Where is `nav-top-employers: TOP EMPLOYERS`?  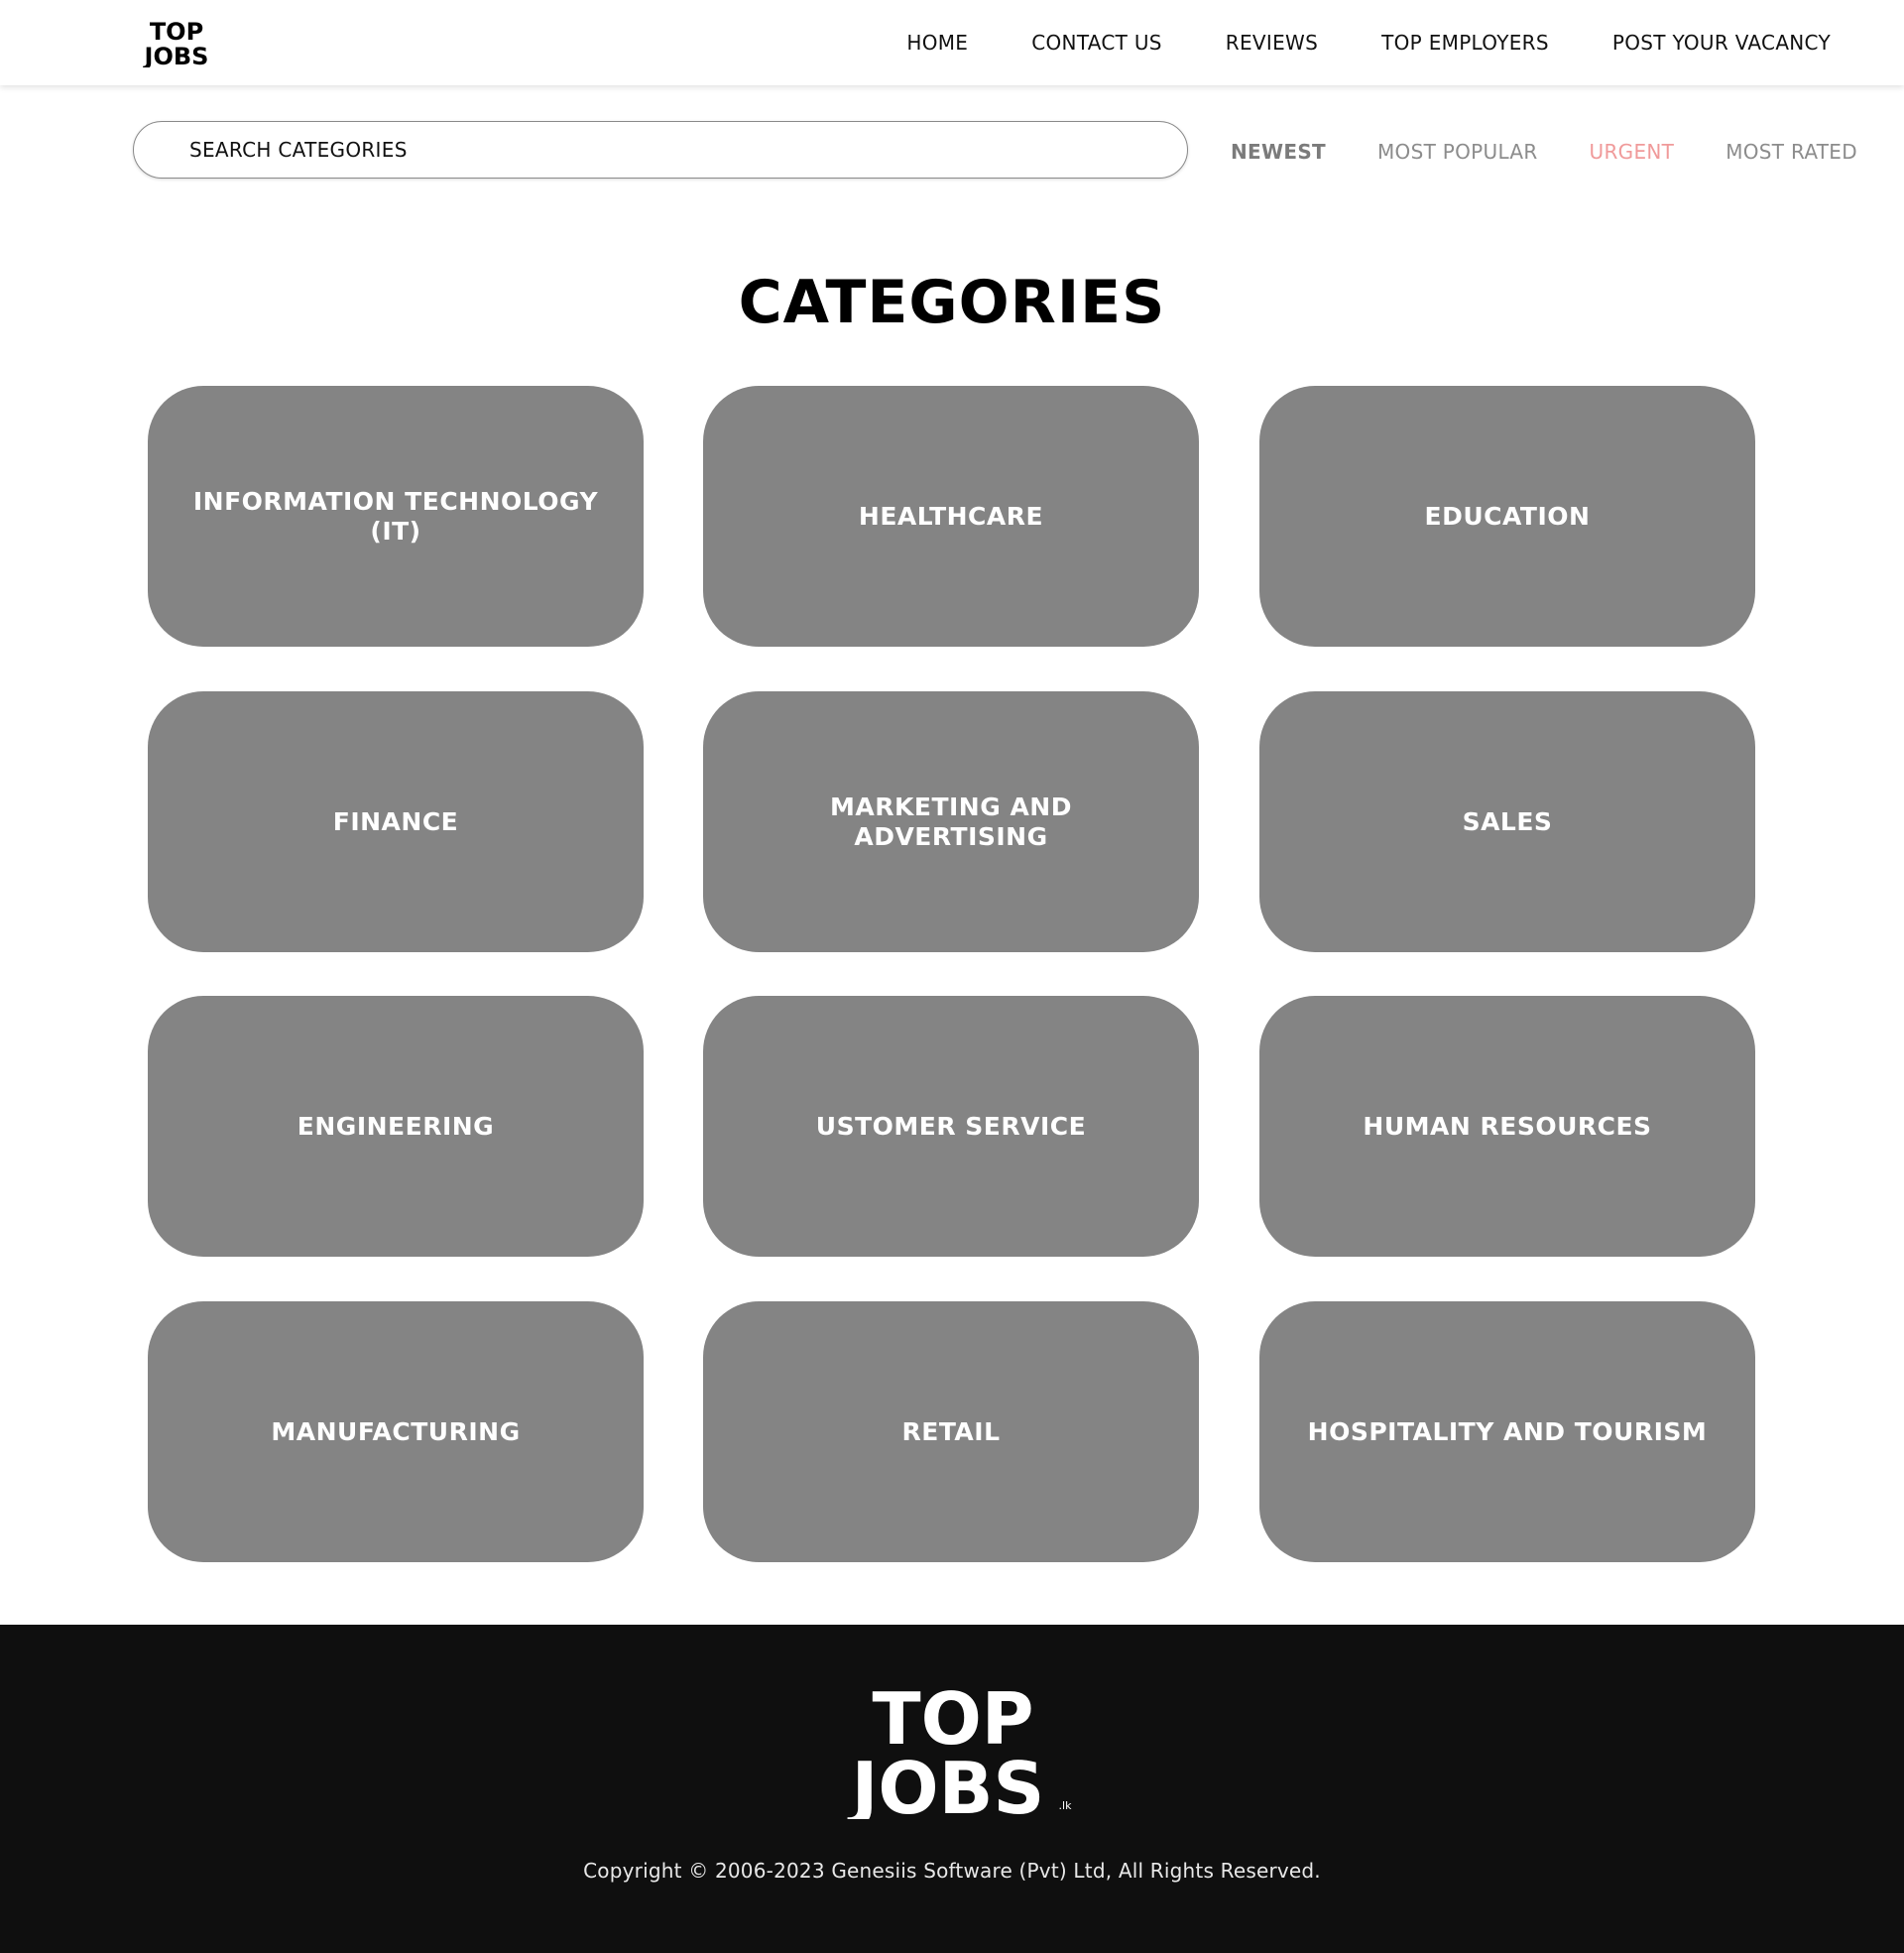 nav-top-employers: TOP EMPLOYERS is located at coordinates (1465, 42).